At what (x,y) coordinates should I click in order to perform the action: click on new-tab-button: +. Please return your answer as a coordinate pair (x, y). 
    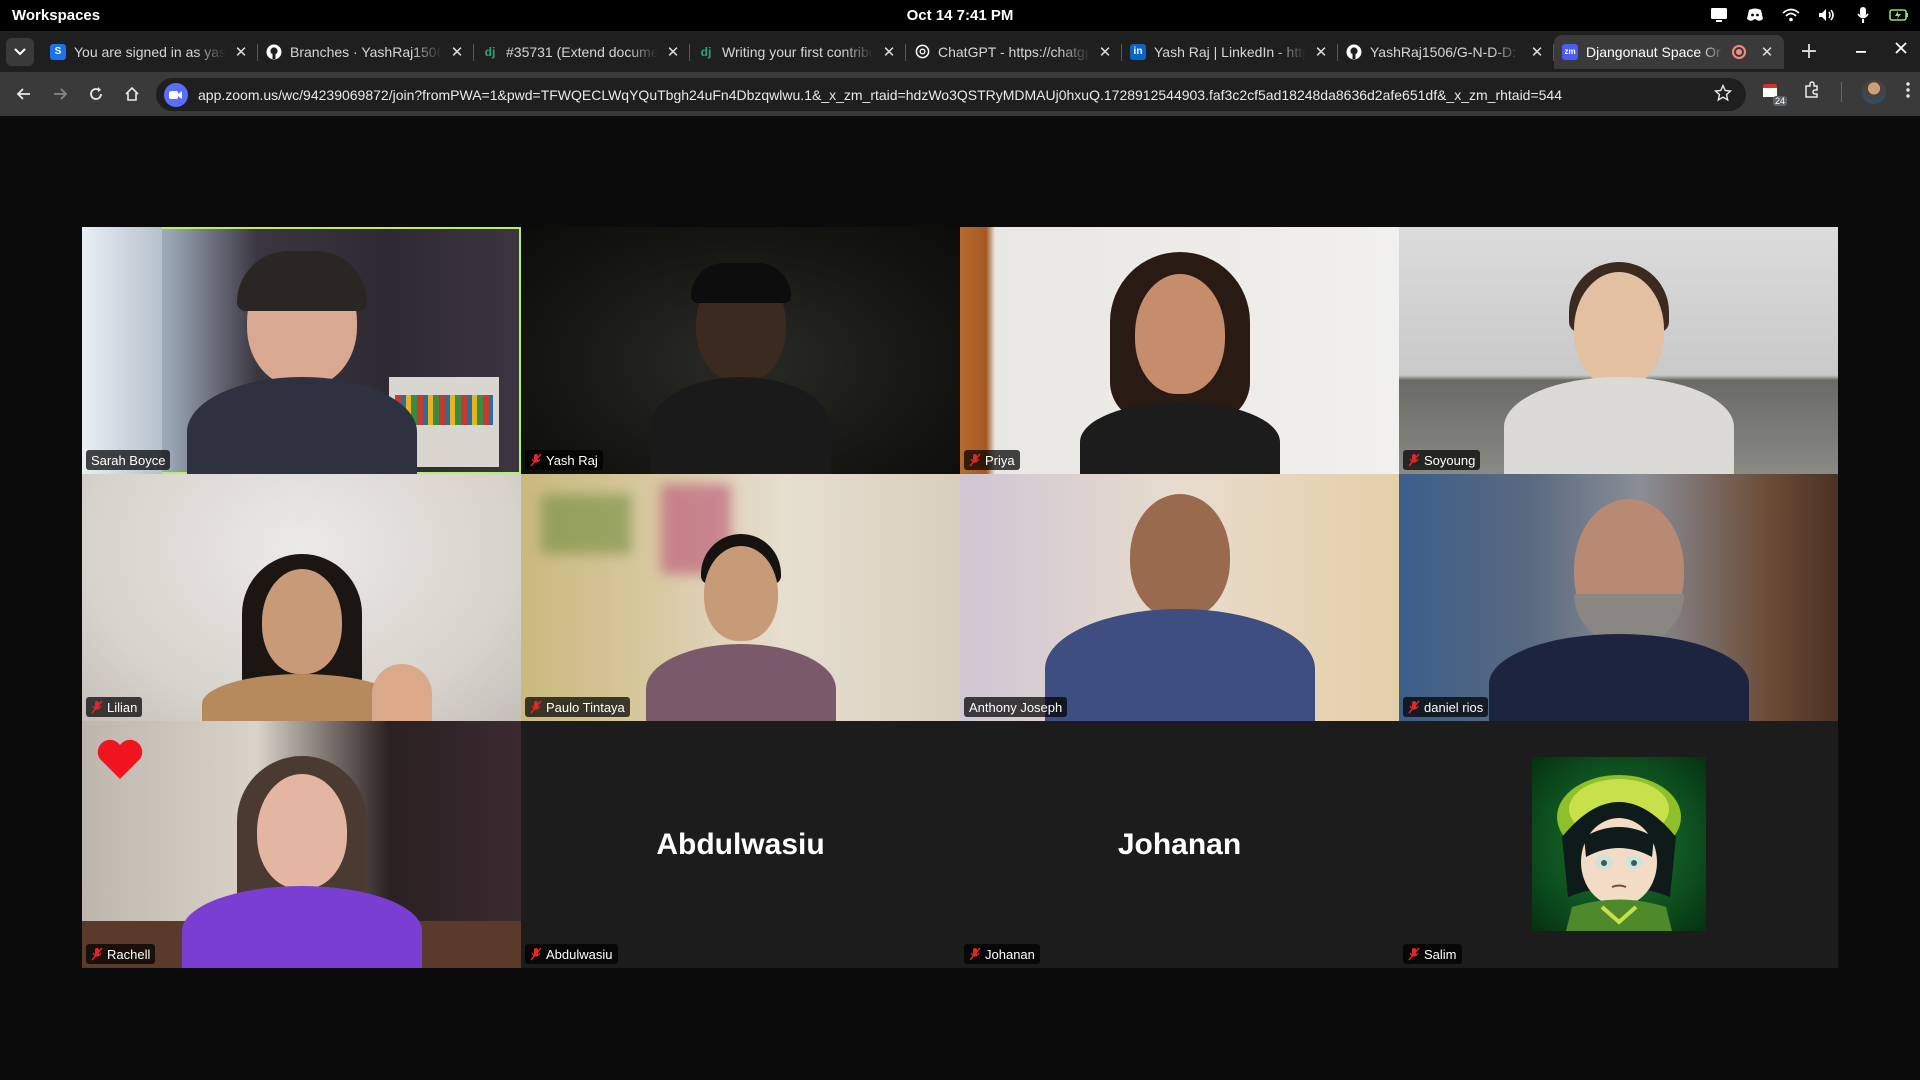
    Looking at the image, I should click on (1809, 52).